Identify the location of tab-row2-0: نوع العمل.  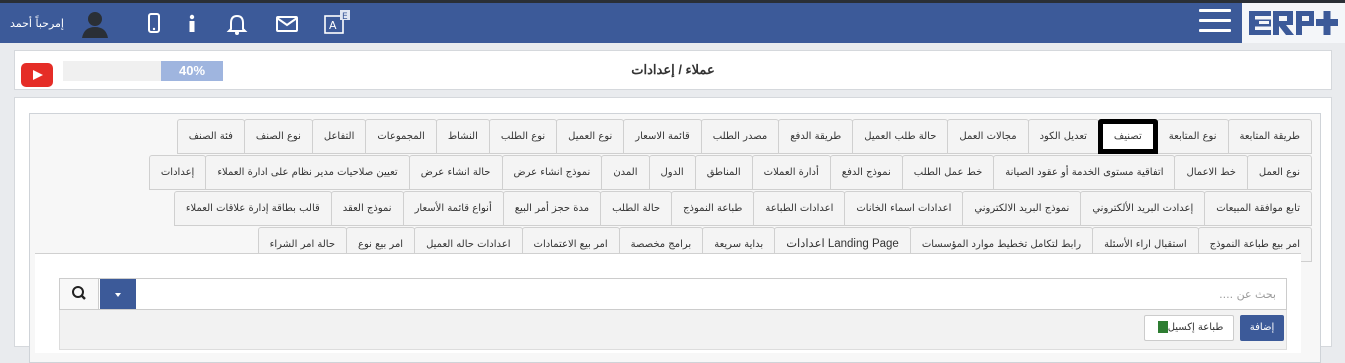
(1279, 172).